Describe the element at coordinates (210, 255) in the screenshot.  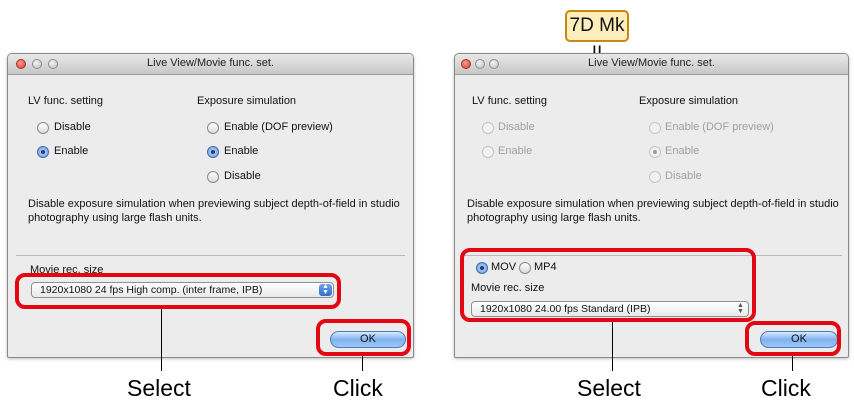
I see `divider` at that location.